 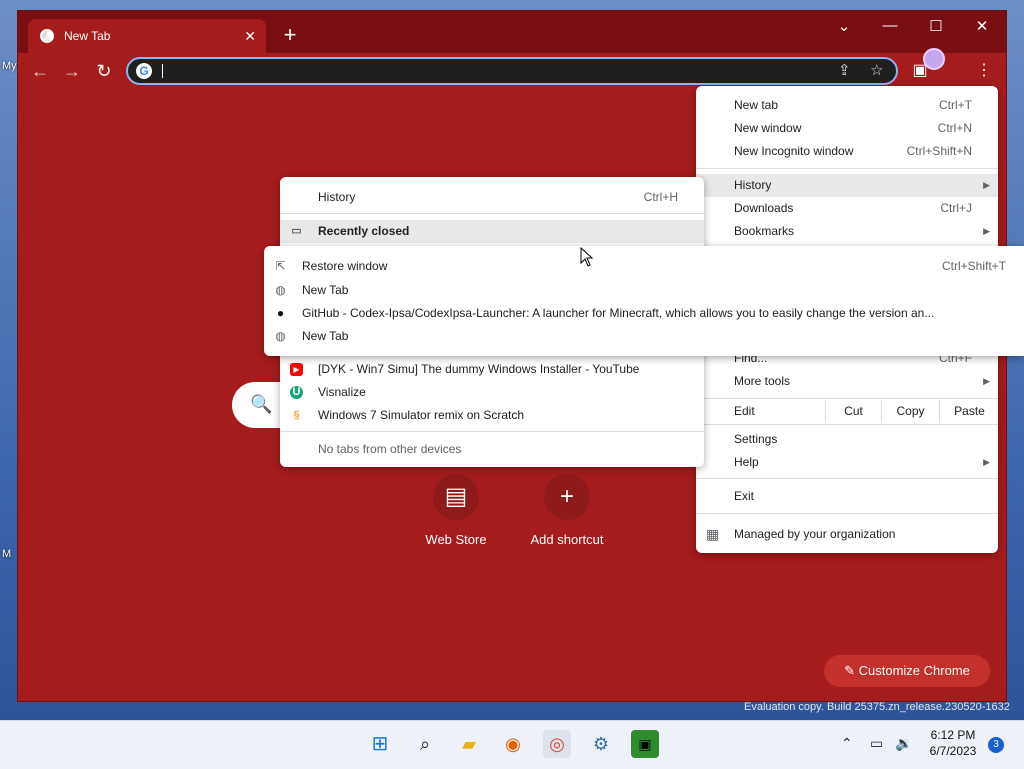 What do you see at coordinates (9, 66) in the screenshot?
I see `desktop-icon-label: My` at bounding box center [9, 66].